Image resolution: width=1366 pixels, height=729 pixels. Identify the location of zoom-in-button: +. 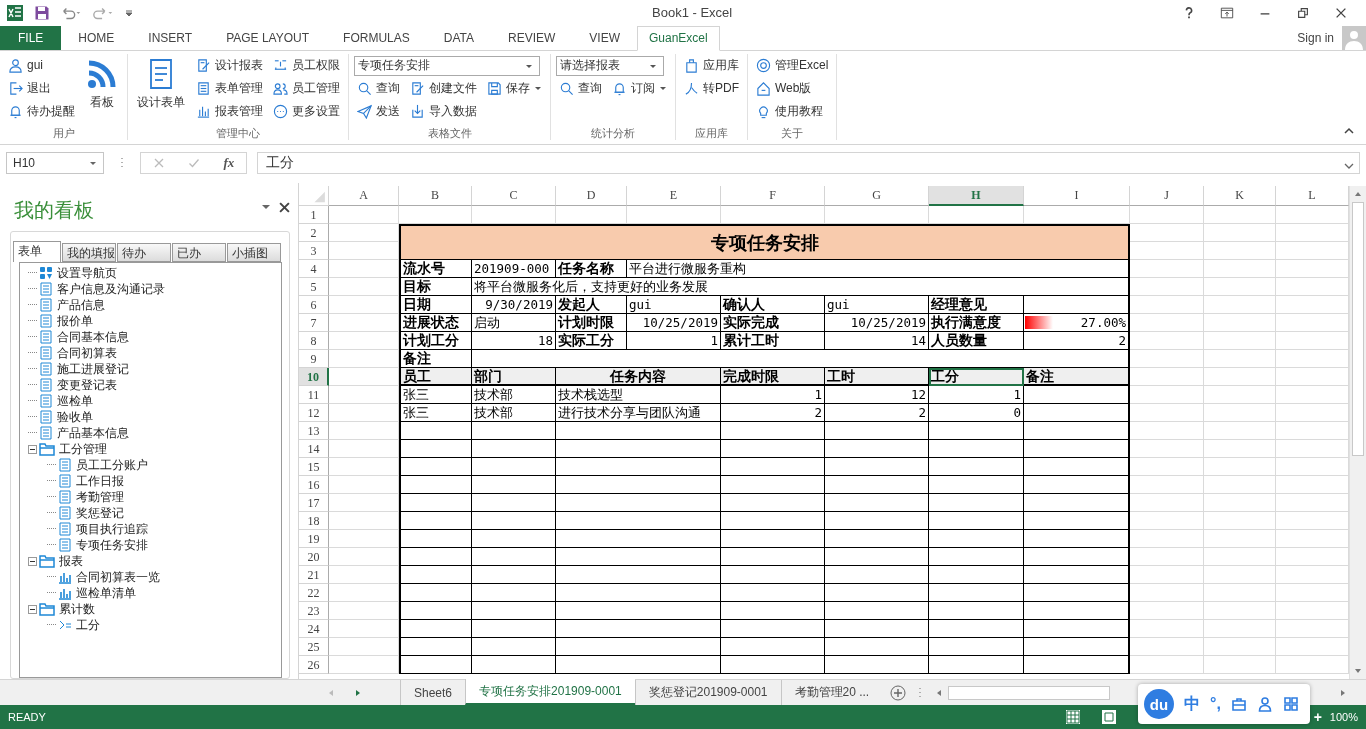
(1317, 717).